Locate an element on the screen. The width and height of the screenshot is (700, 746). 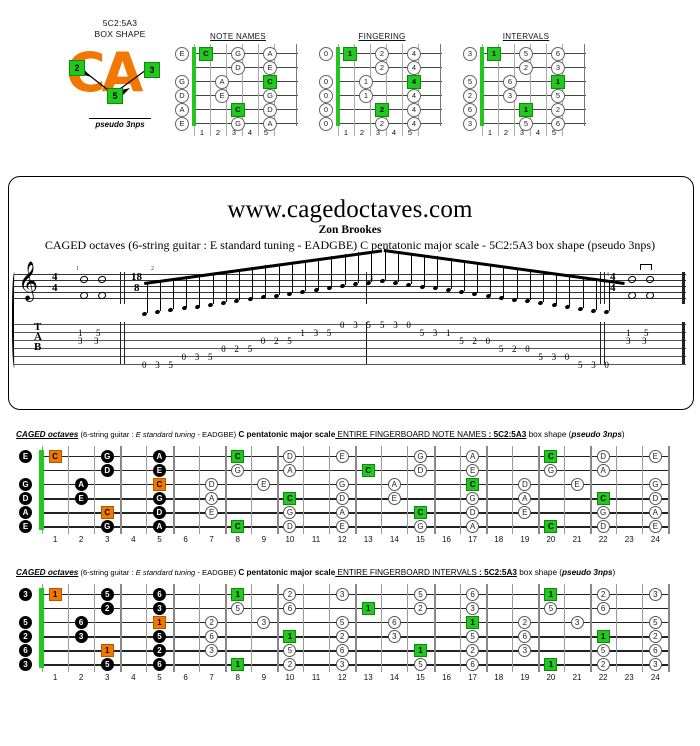
fb0-tuning: (6-string guitar : is located at coordinates (107, 434).